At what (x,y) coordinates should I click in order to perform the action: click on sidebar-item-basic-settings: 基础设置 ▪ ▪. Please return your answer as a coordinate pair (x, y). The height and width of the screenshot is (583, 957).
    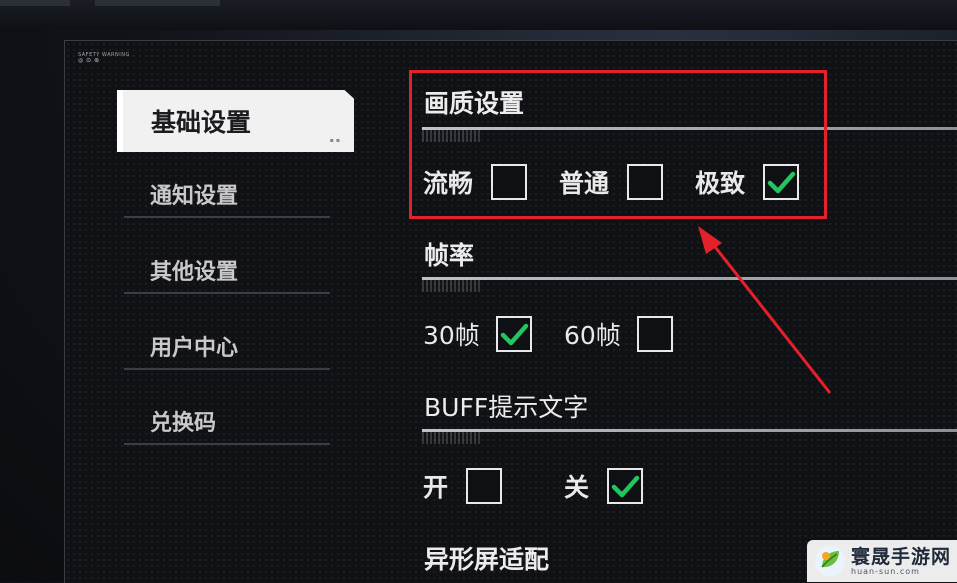
    Looking at the image, I should click on (235, 121).